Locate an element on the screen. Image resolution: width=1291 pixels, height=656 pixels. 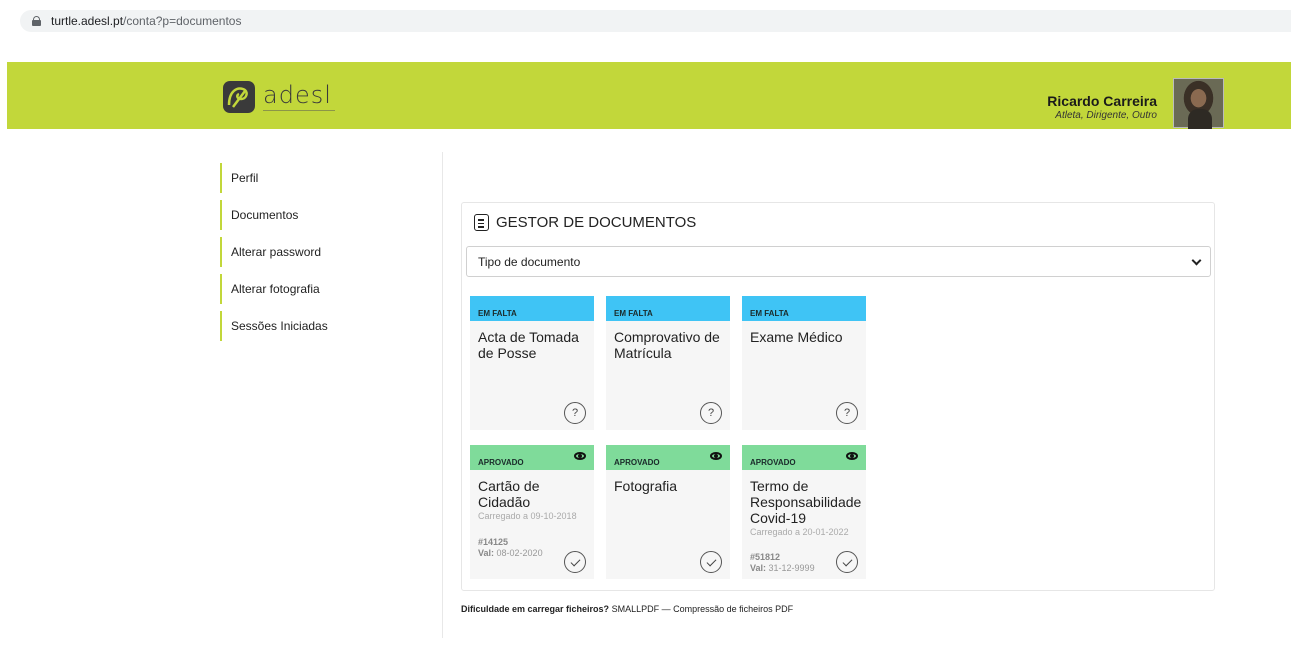
validity-date: 08-02-2020 is located at coordinates (519, 553).